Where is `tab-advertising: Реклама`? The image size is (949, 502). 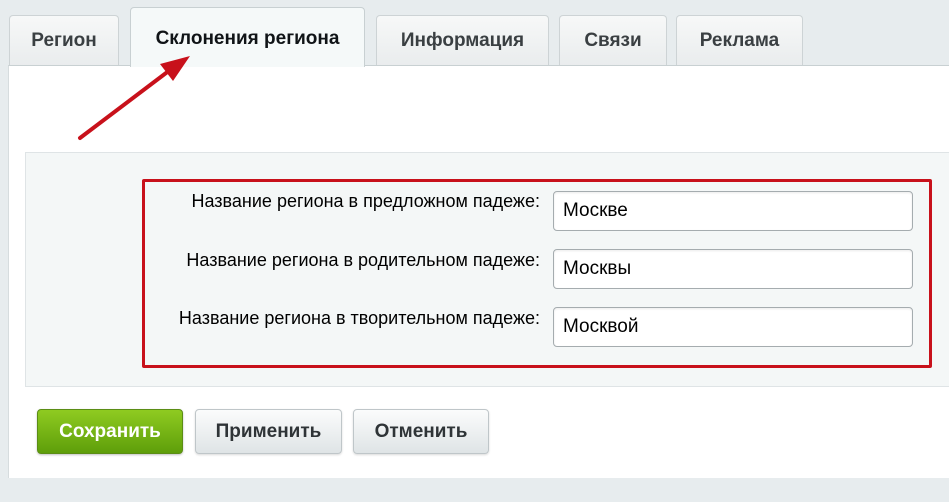 tab-advertising: Реклама is located at coordinates (739, 40).